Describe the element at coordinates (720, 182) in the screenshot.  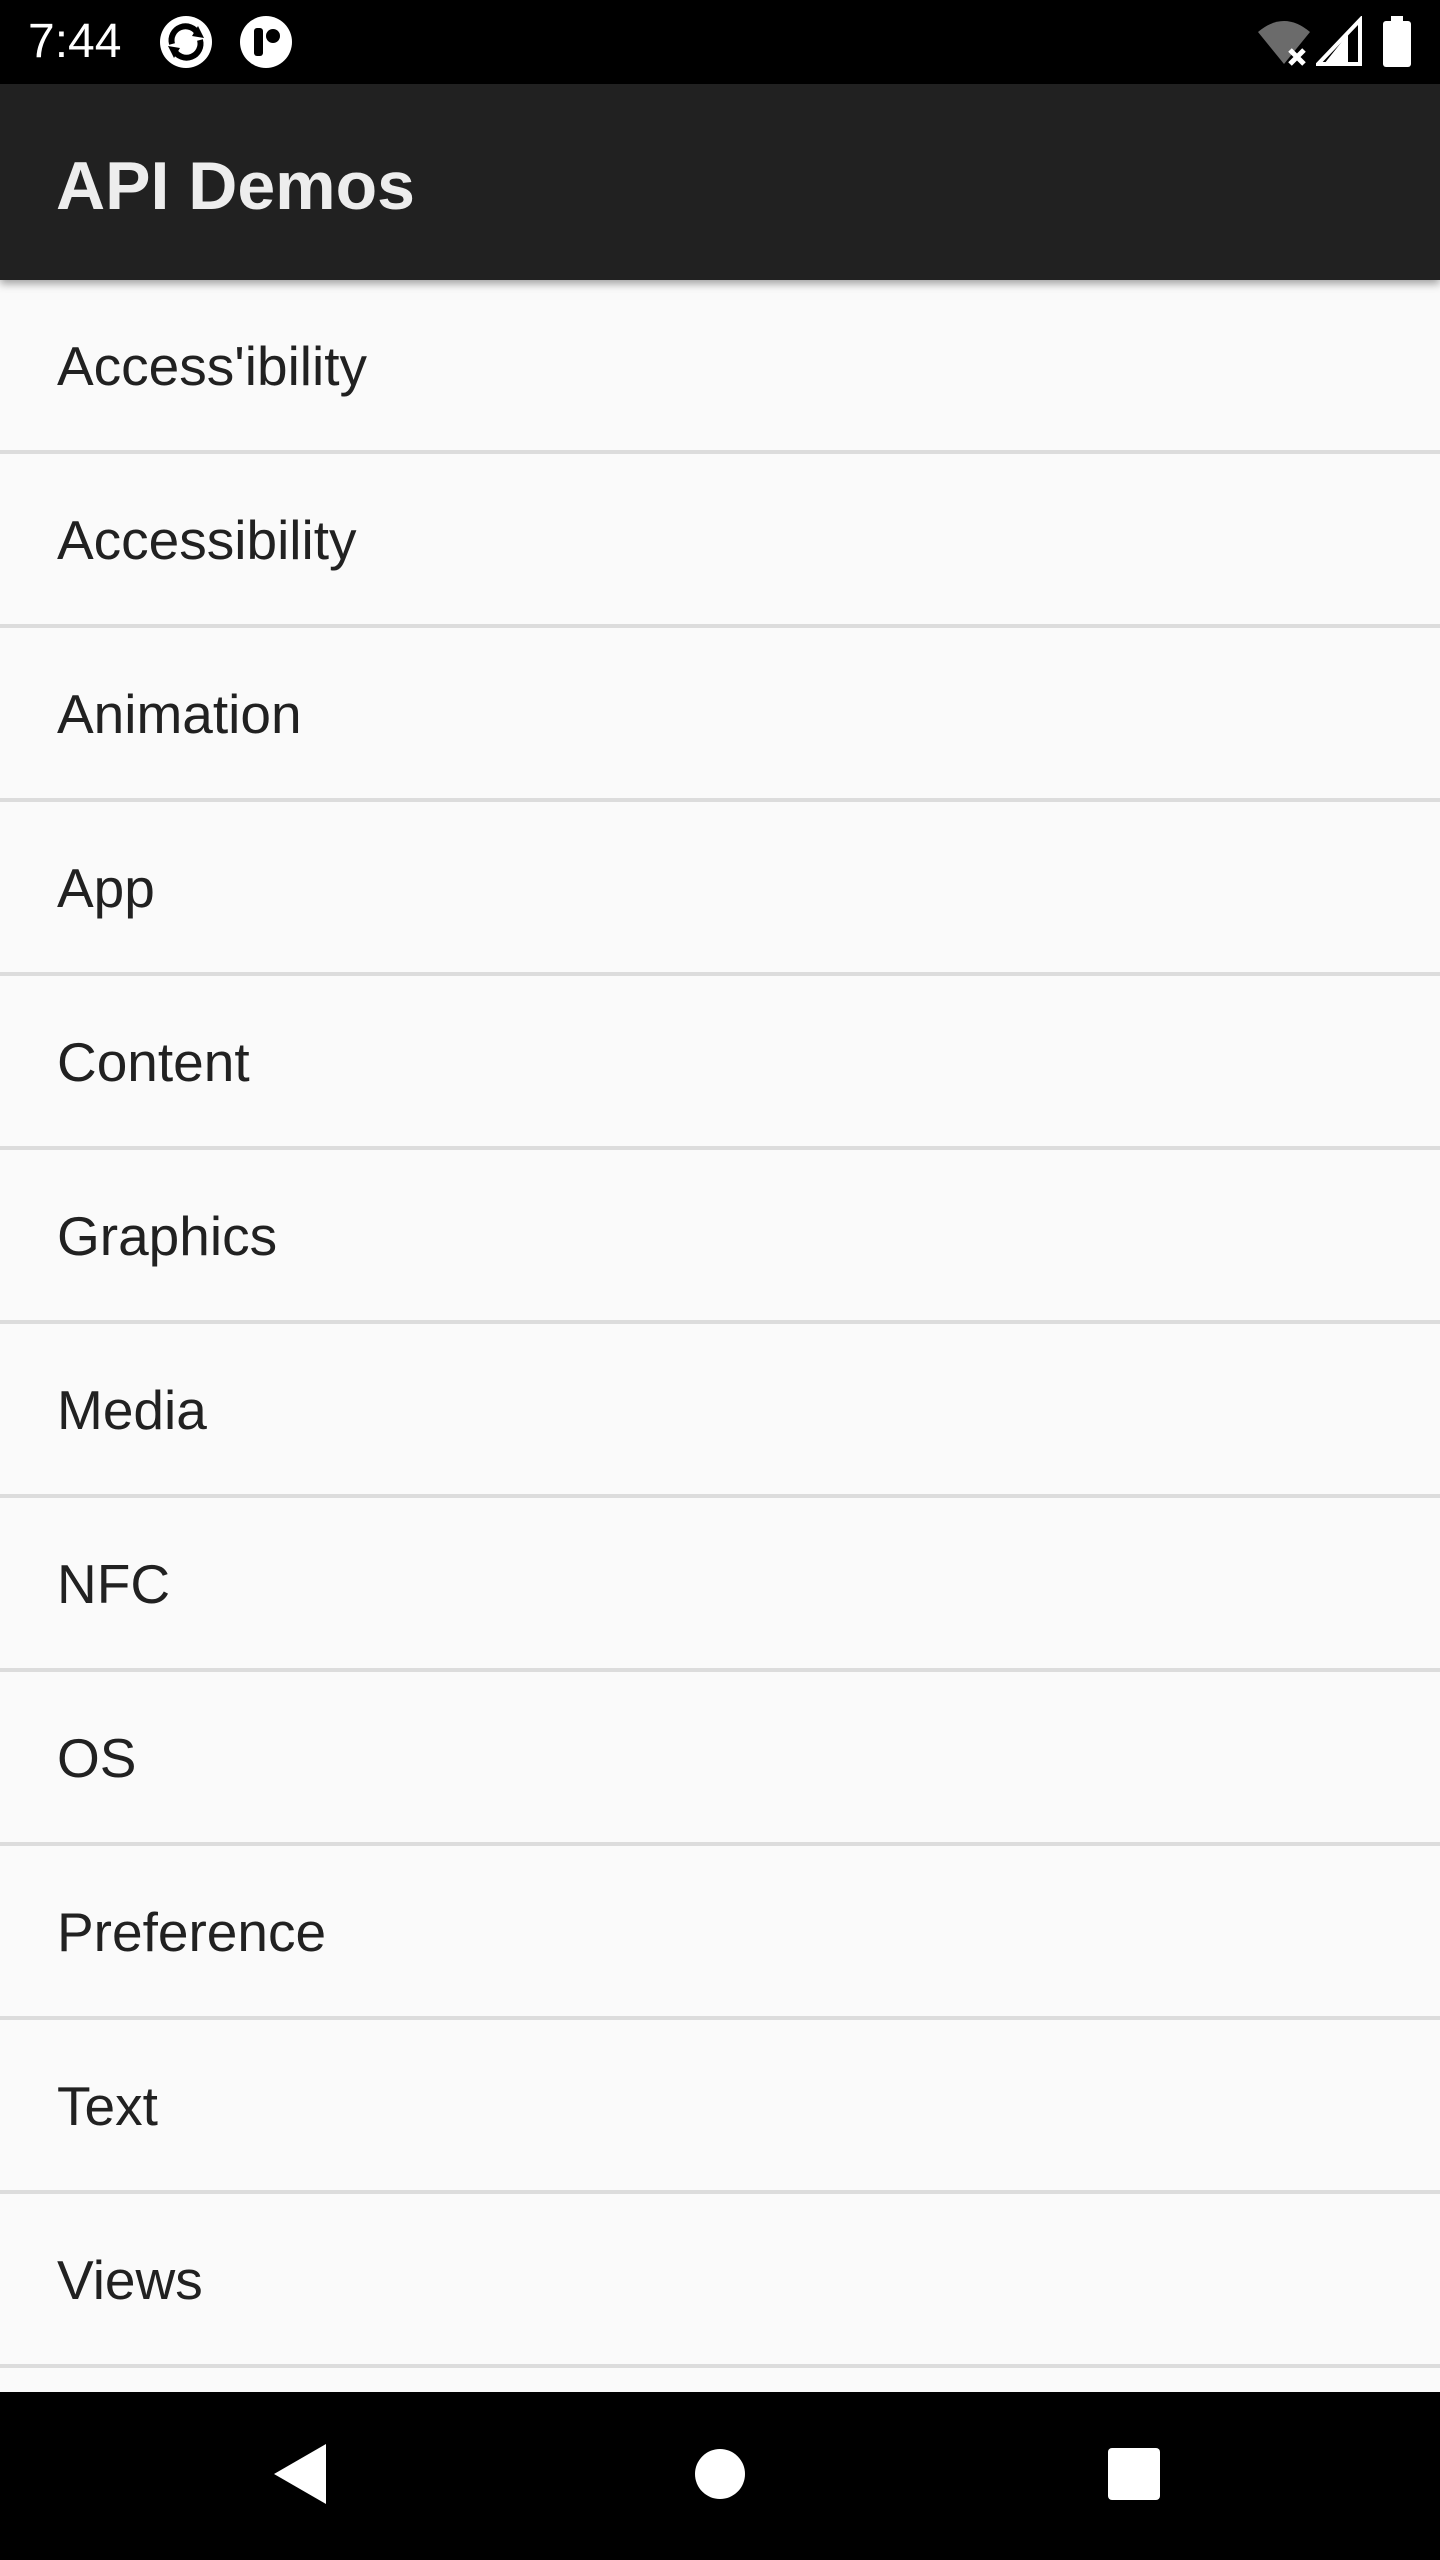
I see `app-bar: API Demos` at that location.